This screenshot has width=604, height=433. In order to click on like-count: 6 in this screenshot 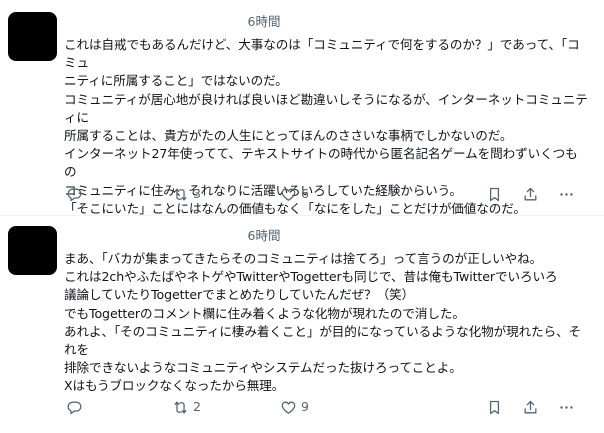, I will do `click(305, 193)`.